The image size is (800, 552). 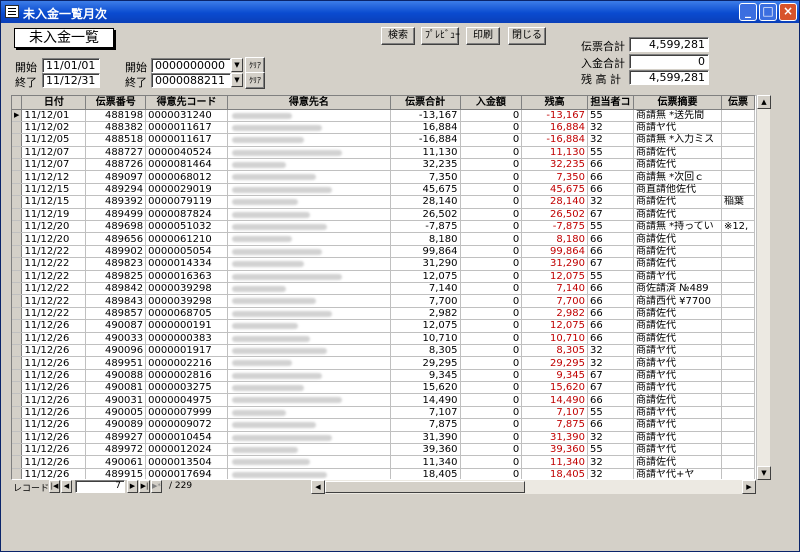 I want to click on cell-slip-memo: 商請ヤ代, so click(x=677, y=128).